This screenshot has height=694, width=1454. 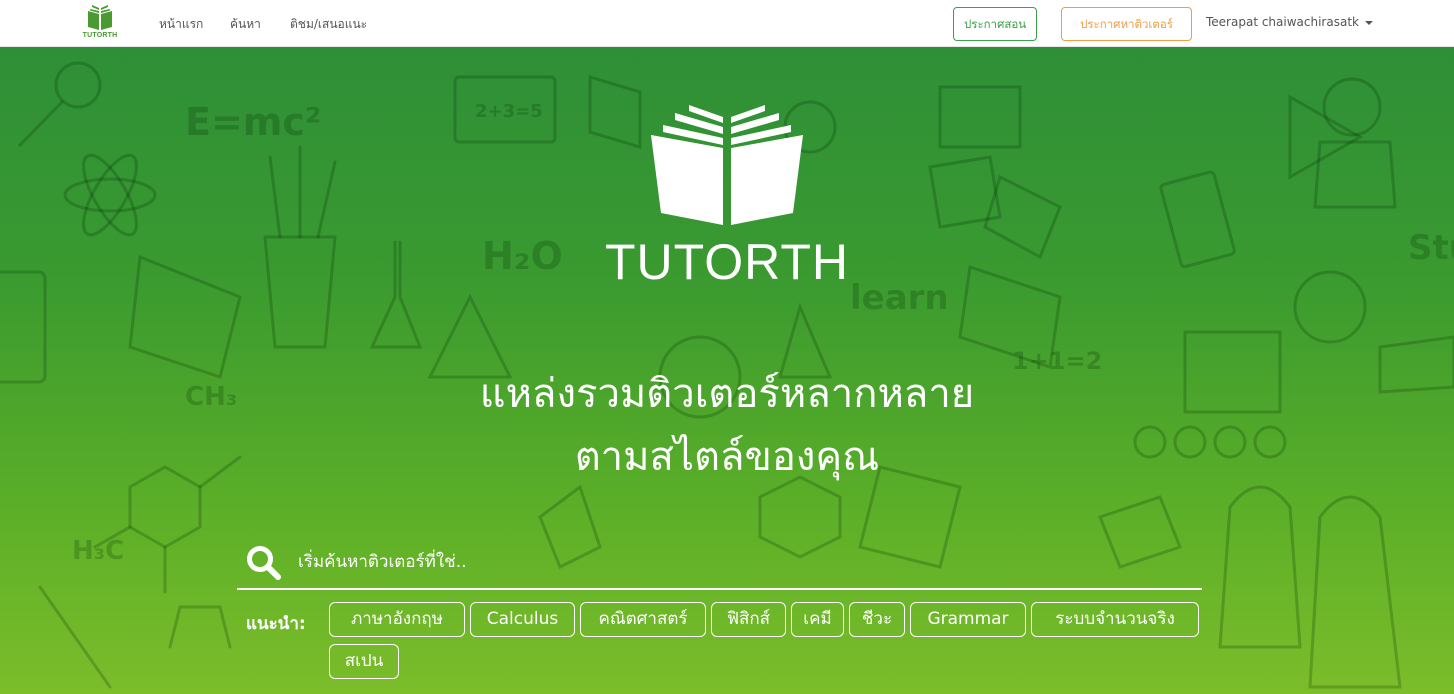 I want to click on search-icon, so click(x=264, y=563).